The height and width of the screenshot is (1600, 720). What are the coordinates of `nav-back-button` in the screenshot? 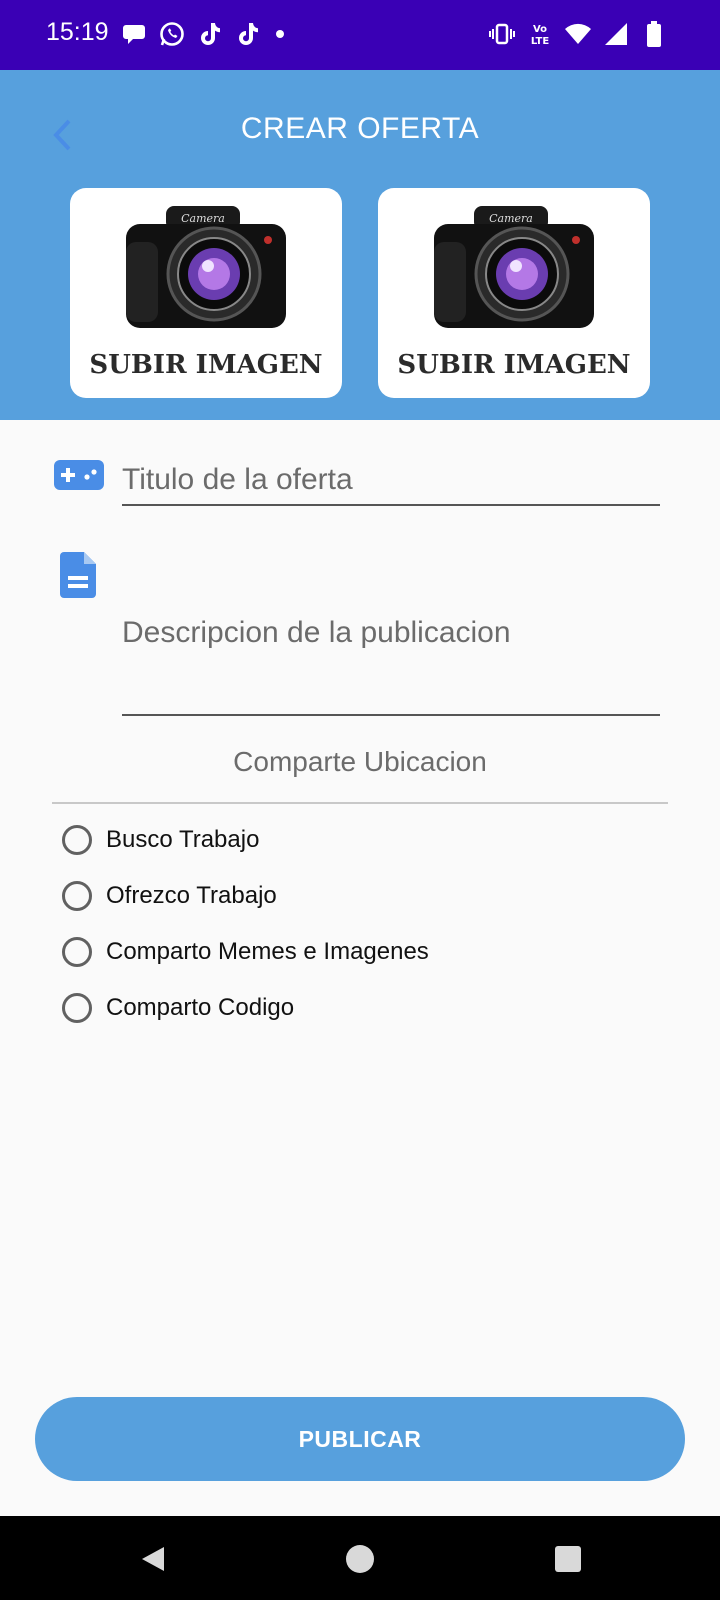 It's located at (153, 1559).